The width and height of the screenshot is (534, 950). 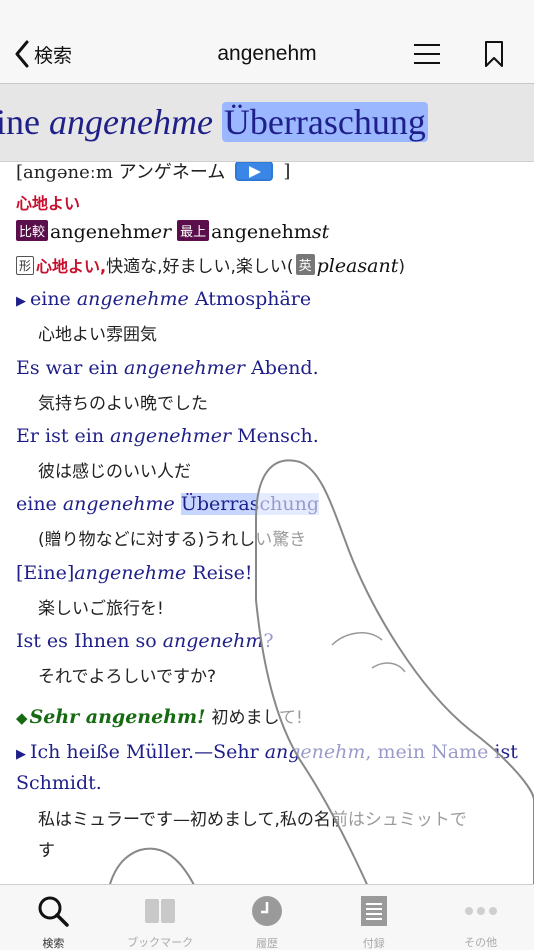 I want to click on pos-tag: 形, so click(x=25, y=265).